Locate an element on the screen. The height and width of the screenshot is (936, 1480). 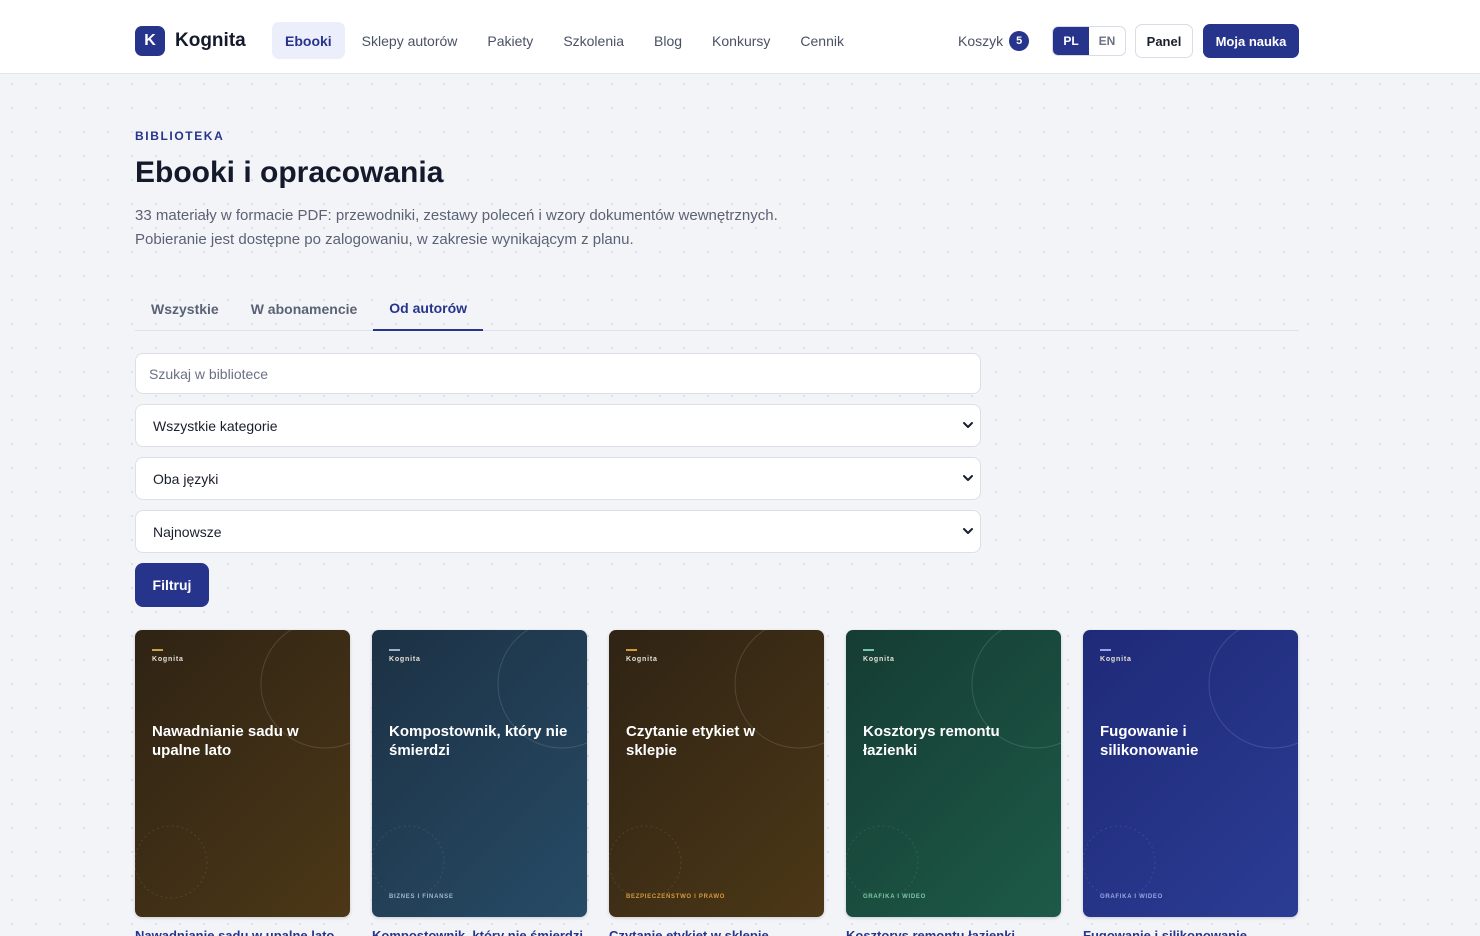
sort-select-value: Najnowsze is located at coordinates (187, 531).